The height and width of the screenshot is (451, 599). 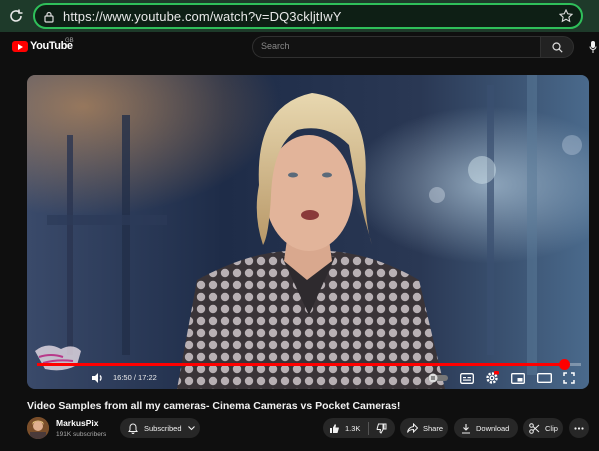 I want to click on microphone-icon, so click(x=593, y=47).